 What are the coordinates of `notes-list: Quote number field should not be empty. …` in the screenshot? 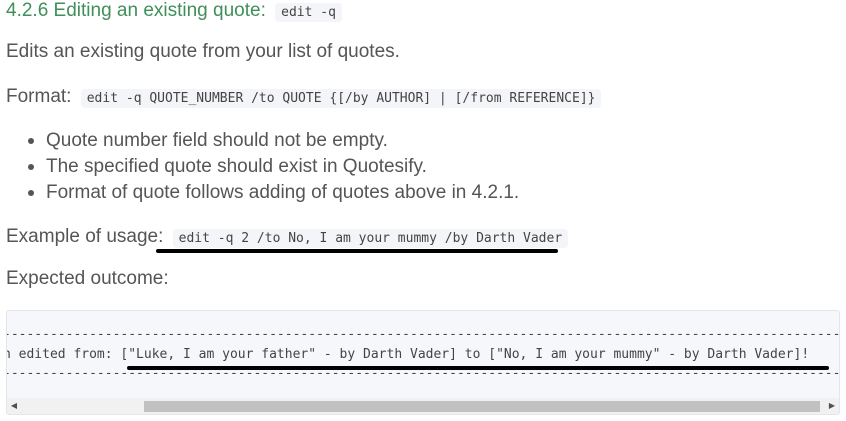 It's located at (262, 167).